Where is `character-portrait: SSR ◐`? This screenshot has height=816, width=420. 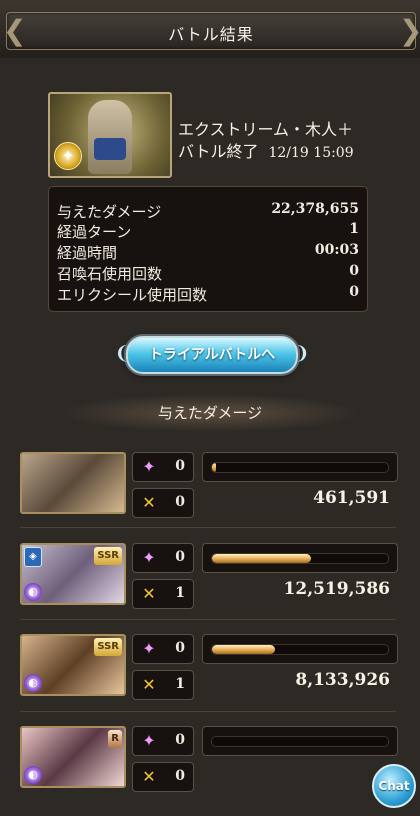 character-portrait: SSR ◐ is located at coordinates (73, 665).